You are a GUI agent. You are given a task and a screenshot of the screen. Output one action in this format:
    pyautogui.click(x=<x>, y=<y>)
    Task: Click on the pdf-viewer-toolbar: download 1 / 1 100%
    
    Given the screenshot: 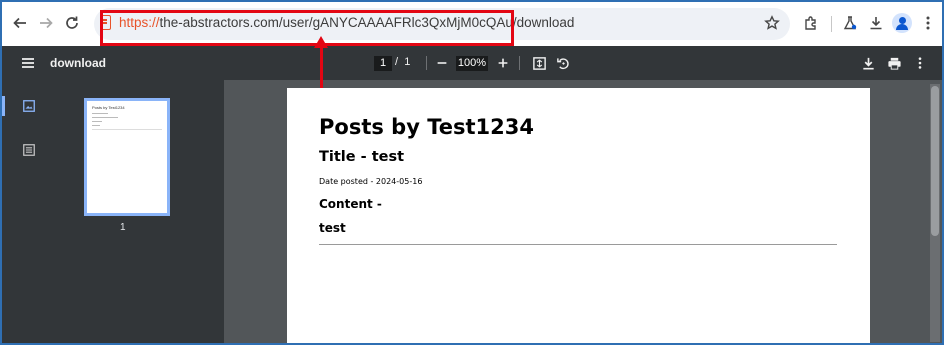 What is the action you would take?
    pyautogui.click(x=472, y=63)
    